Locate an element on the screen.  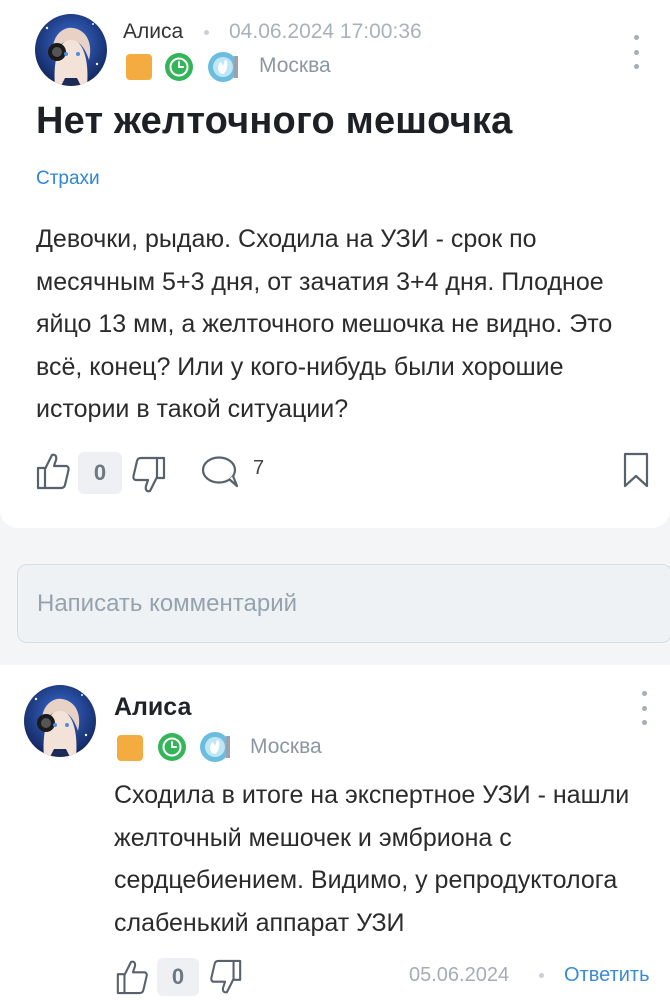
comment-icon is located at coordinates (220, 472).